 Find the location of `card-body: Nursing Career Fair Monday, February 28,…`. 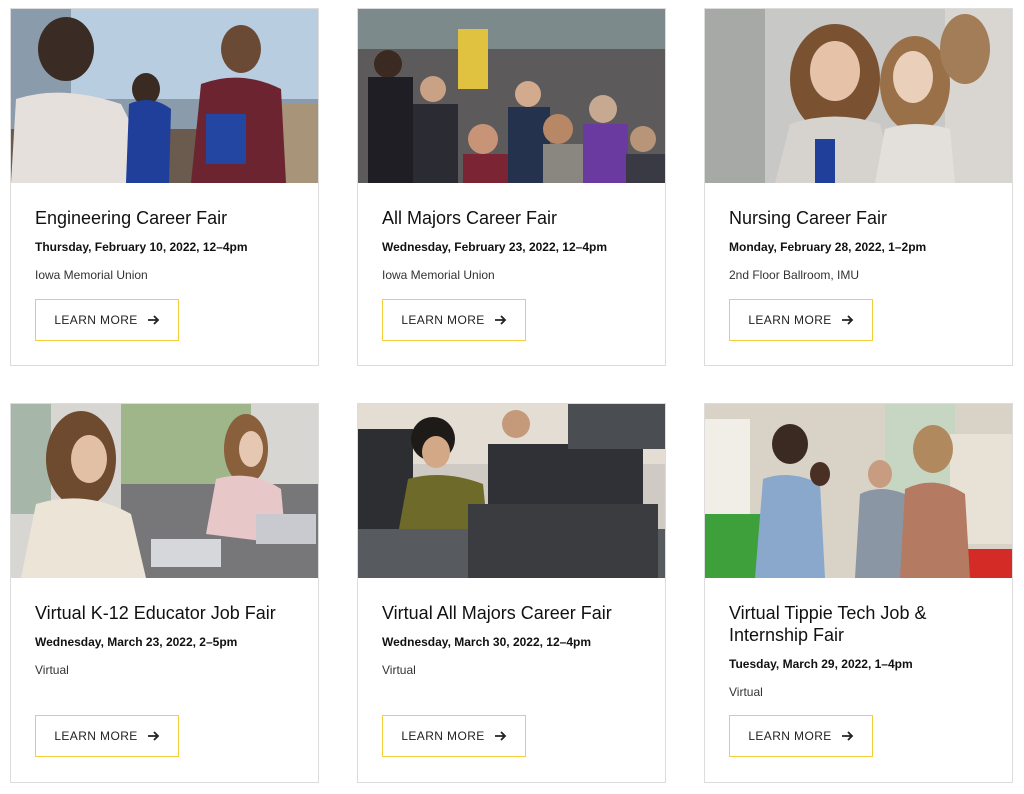

card-body: Nursing Career Fair Monday, February 28,… is located at coordinates (862, 245).